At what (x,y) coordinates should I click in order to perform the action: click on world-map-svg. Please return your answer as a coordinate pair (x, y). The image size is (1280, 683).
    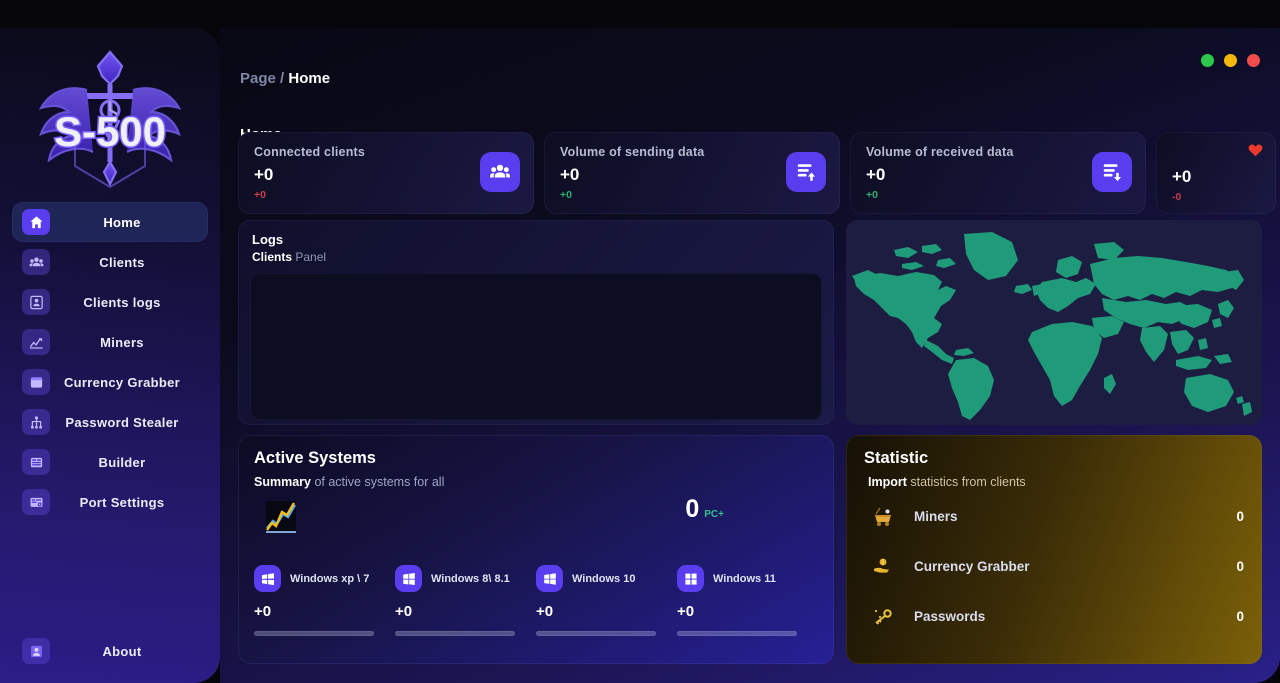
    Looking at the image, I should click on (1054, 322).